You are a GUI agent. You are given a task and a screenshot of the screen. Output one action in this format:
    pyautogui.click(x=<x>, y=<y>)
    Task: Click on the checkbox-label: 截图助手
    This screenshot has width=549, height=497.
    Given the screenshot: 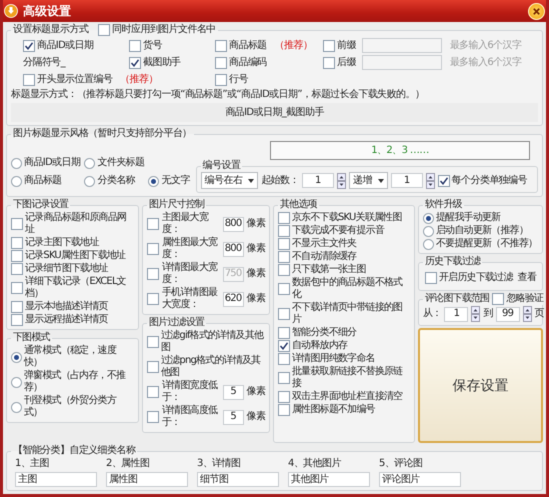 What is the action you would take?
    pyautogui.click(x=162, y=62)
    